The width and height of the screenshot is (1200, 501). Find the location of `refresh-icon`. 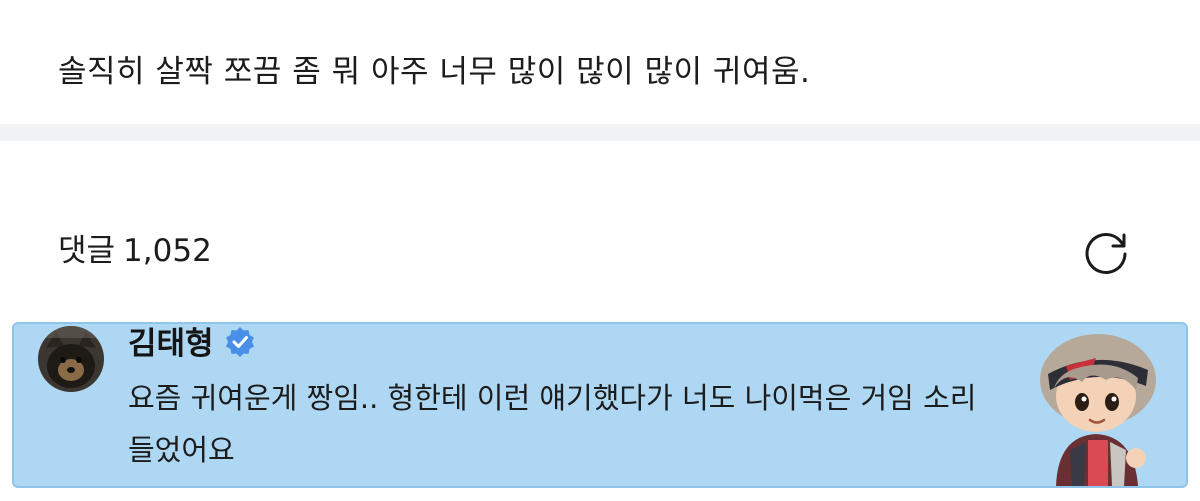

refresh-icon is located at coordinates (1106, 253).